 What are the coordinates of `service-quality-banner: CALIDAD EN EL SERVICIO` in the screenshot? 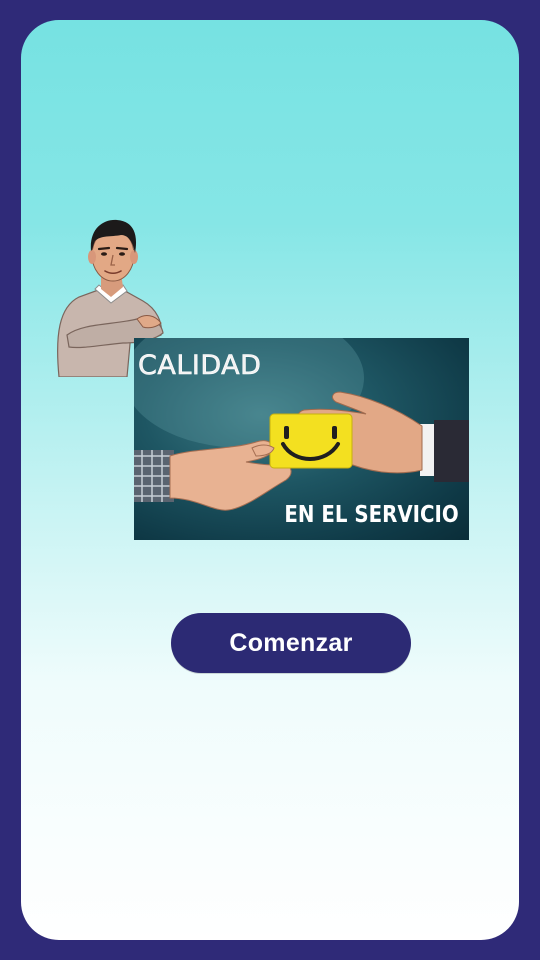 It's located at (301, 439).